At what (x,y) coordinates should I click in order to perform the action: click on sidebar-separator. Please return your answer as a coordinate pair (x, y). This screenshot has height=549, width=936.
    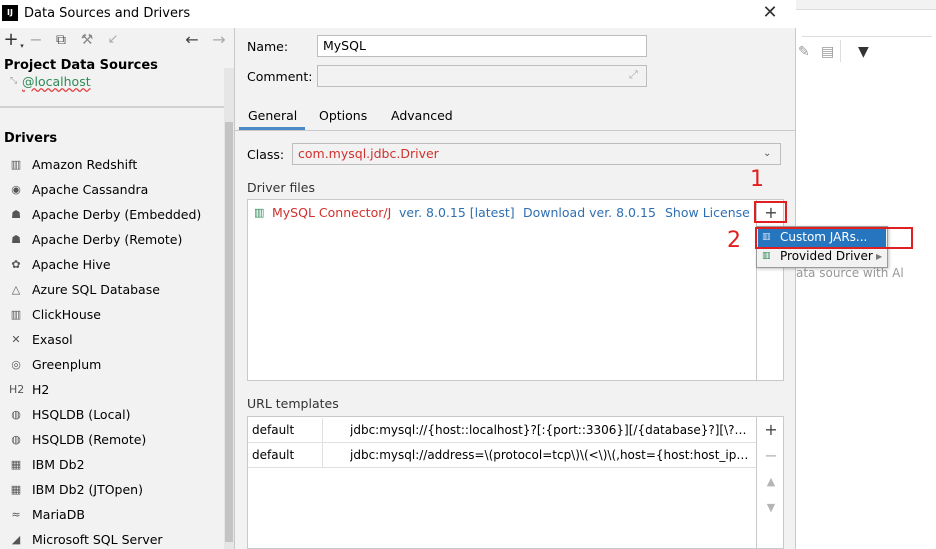
    Looking at the image, I should click on (112, 107).